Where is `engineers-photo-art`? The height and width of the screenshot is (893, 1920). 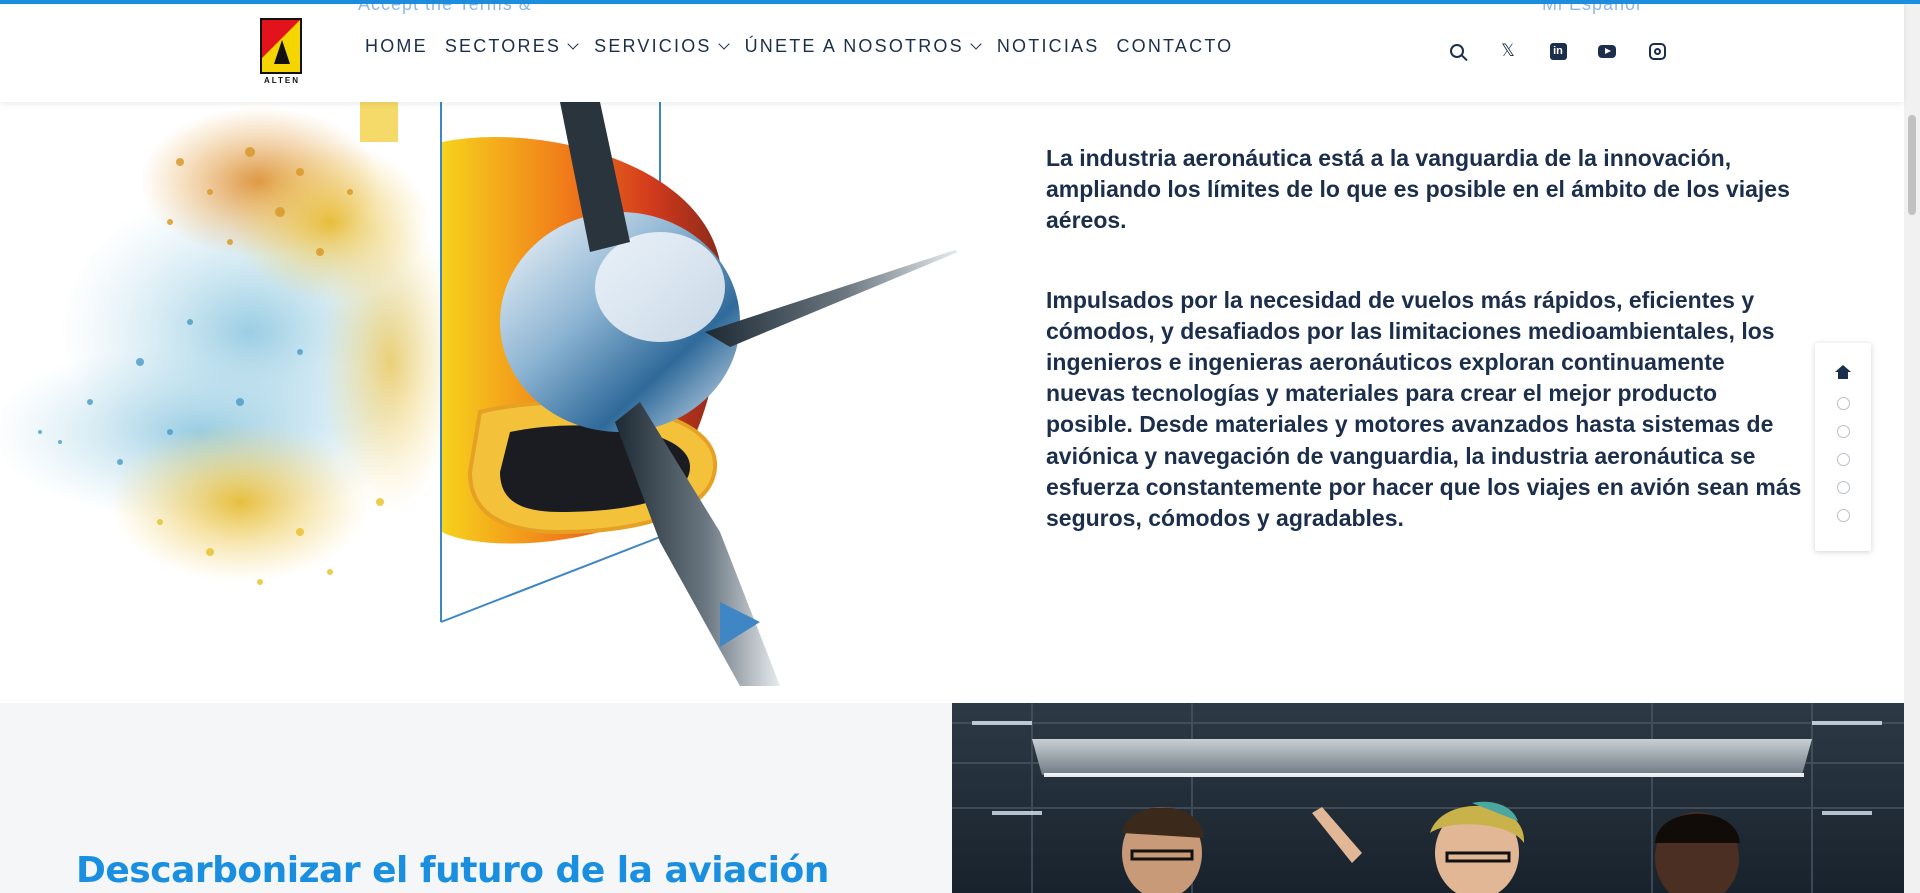
engineers-photo-art is located at coordinates (1428, 798).